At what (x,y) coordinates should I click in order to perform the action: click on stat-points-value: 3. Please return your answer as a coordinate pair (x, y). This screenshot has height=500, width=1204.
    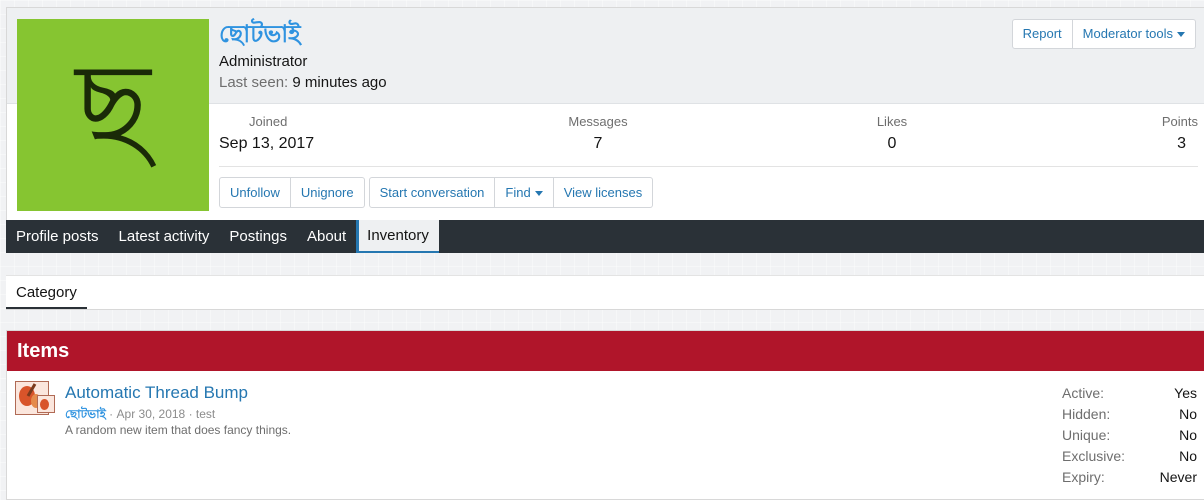
    Looking at the image, I should click on (1181, 143).